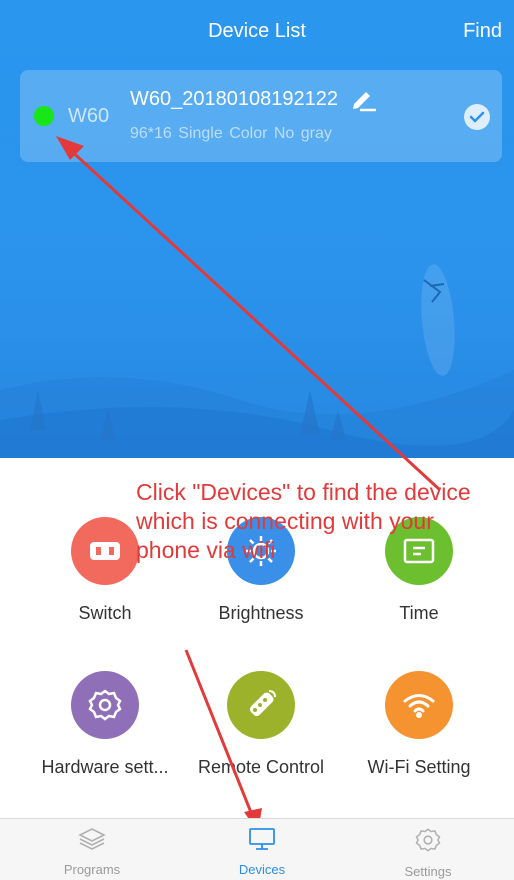  I want to click on device-name: W60_20180108192122, so click(234, 99).